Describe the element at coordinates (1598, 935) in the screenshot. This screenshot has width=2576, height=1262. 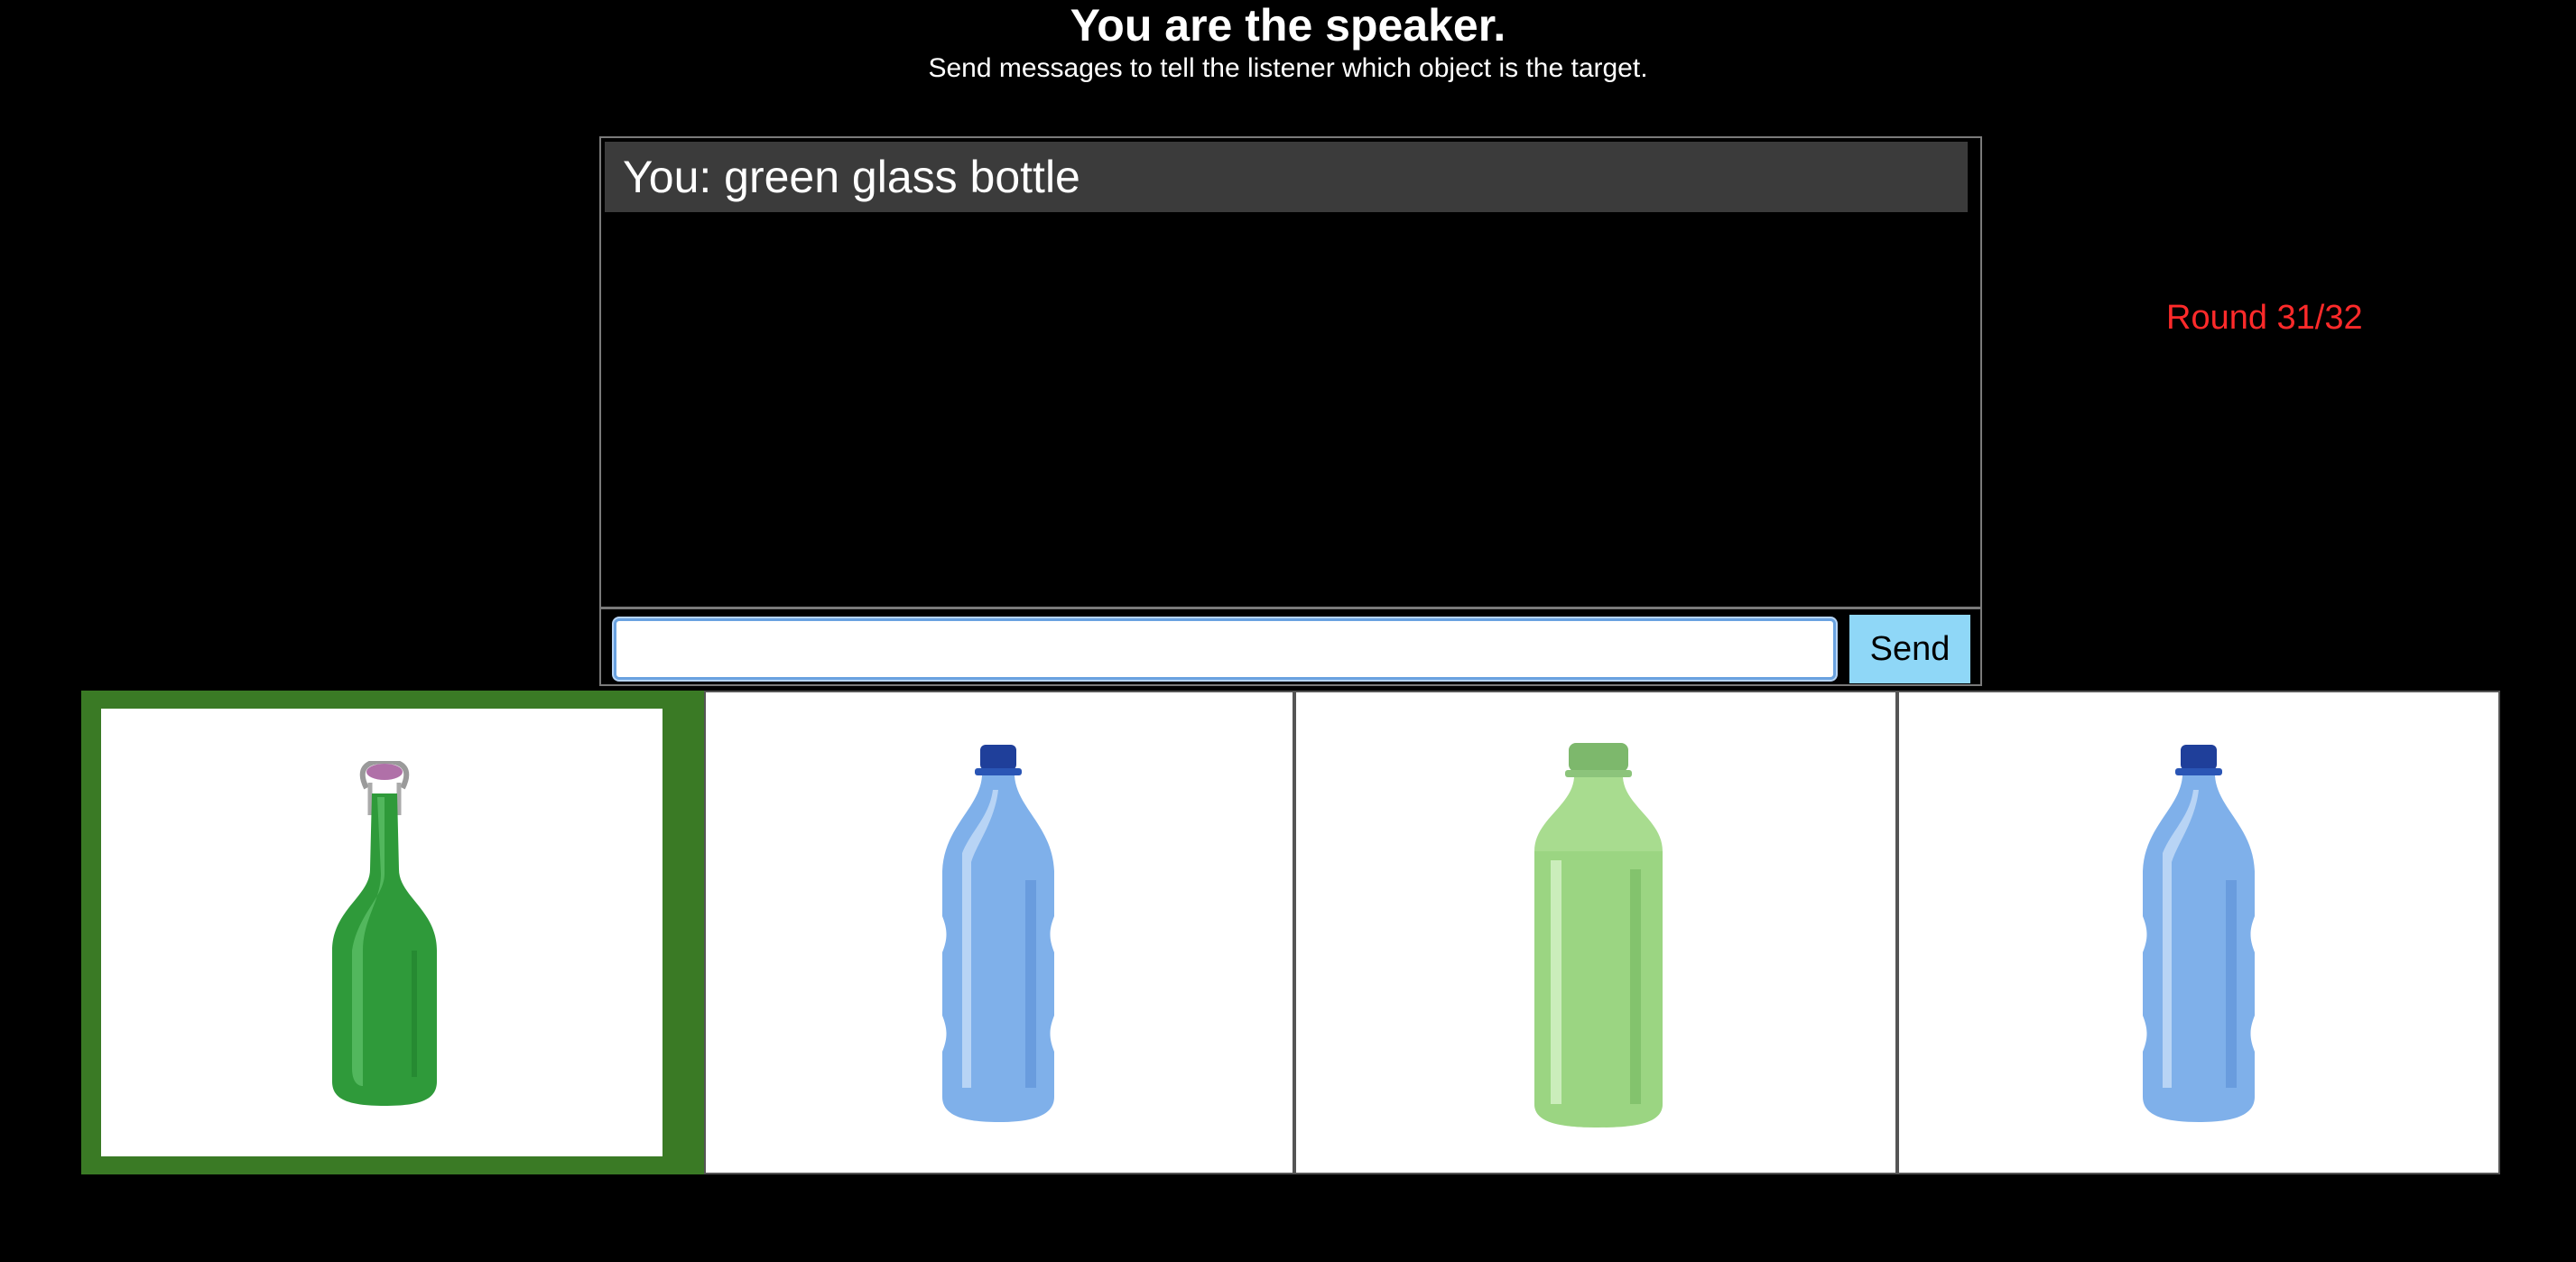
I see `green-plastic-bottle-icon` at that location.